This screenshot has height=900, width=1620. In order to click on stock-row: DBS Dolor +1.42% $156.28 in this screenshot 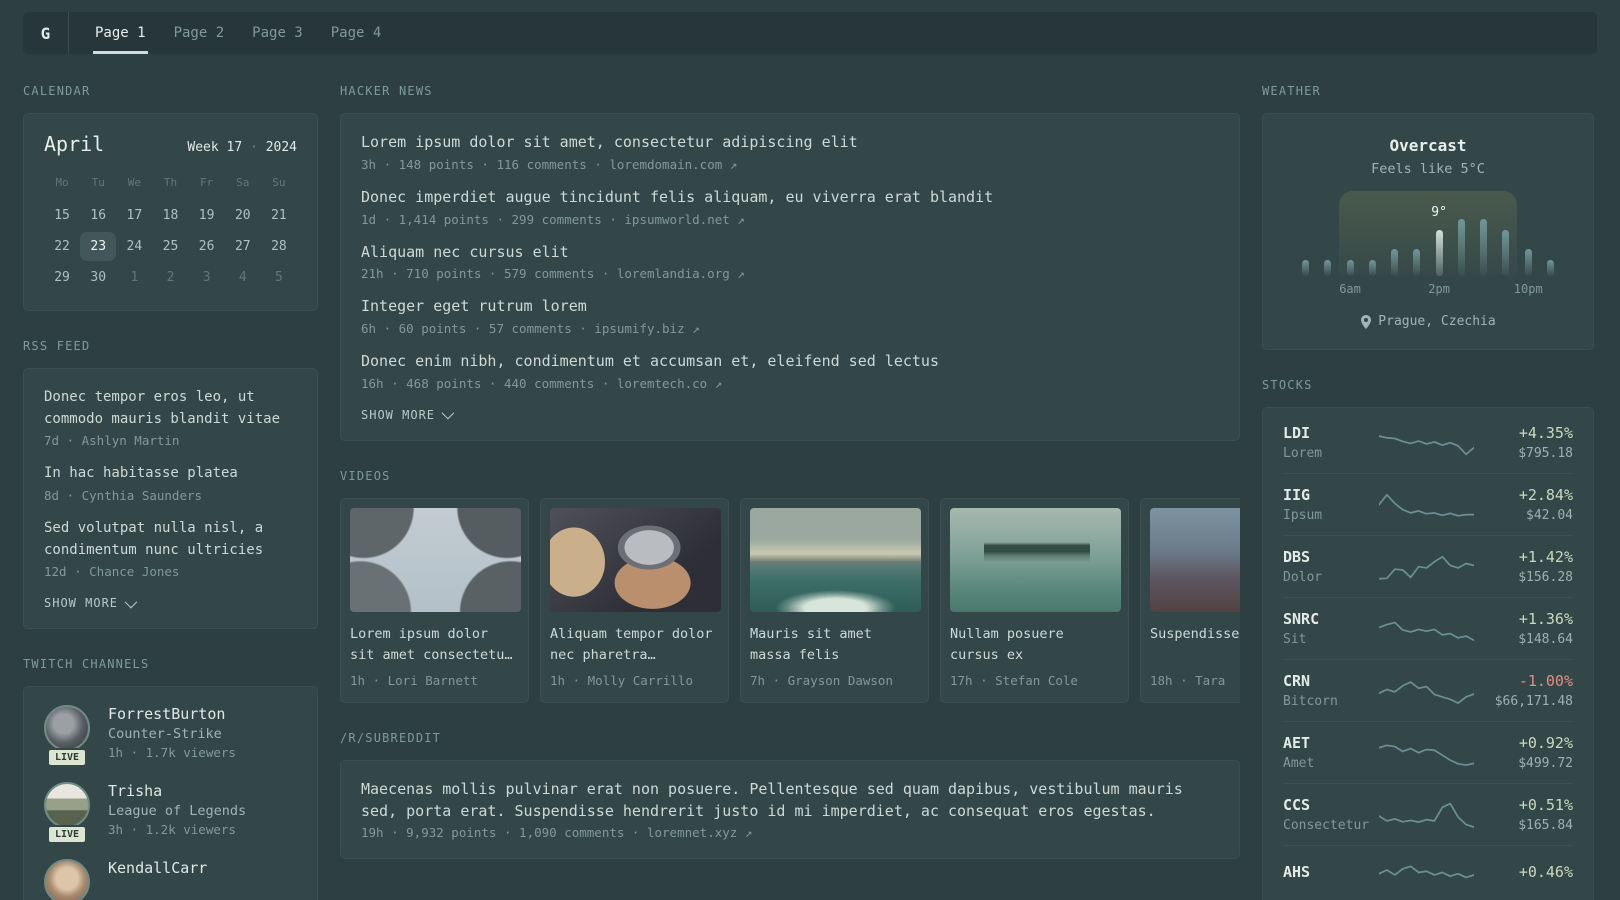, I will do `click(1428, 566)`.